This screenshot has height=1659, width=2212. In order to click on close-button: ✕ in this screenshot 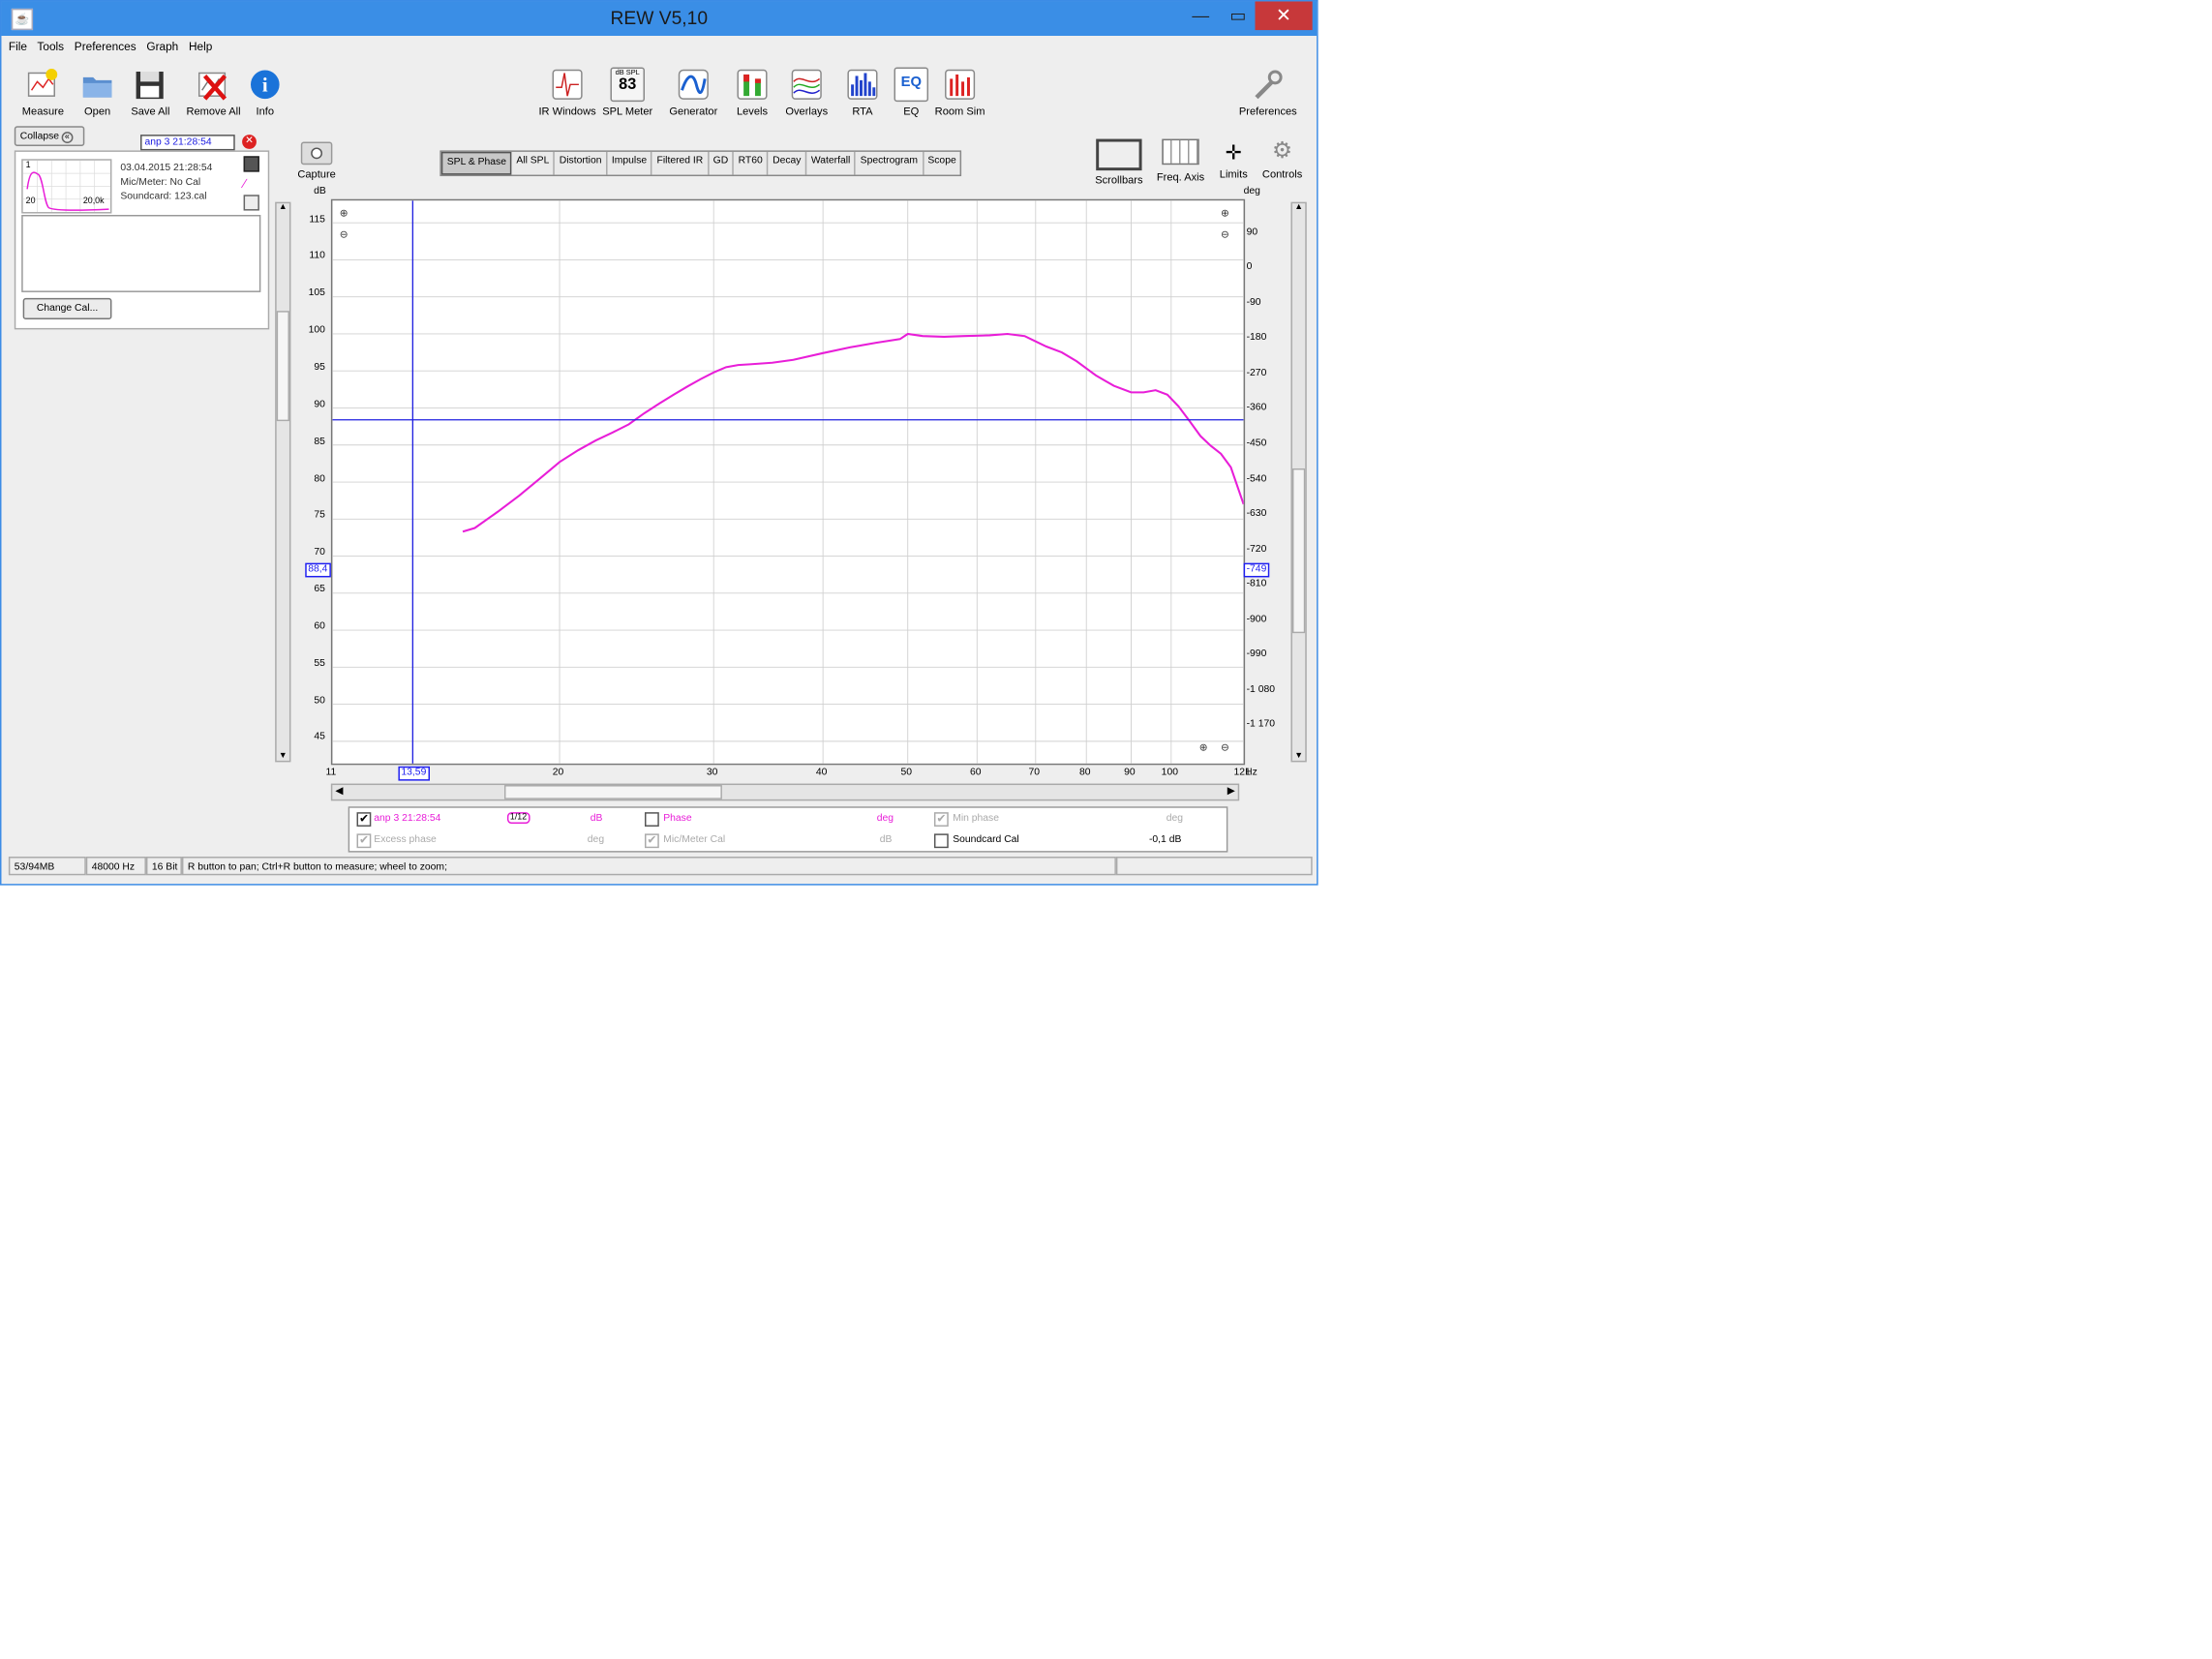, I will do `click(1284, 16)`.